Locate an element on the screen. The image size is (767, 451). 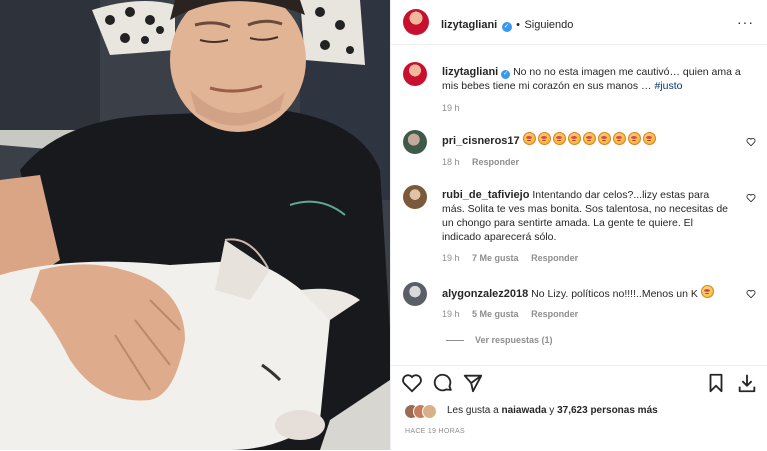
heart-eyes-emoji-row is located at coordinates (590, 139).